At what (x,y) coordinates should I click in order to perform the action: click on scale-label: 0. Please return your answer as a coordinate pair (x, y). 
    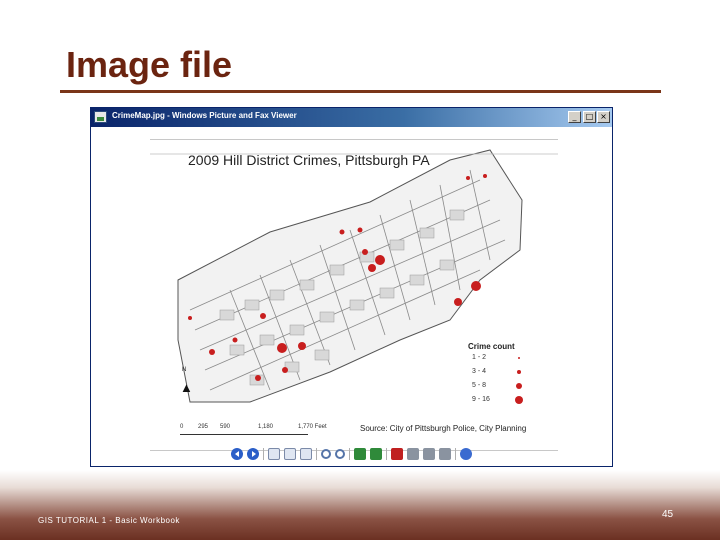
    Looking at the image, I should click on (182, 427).